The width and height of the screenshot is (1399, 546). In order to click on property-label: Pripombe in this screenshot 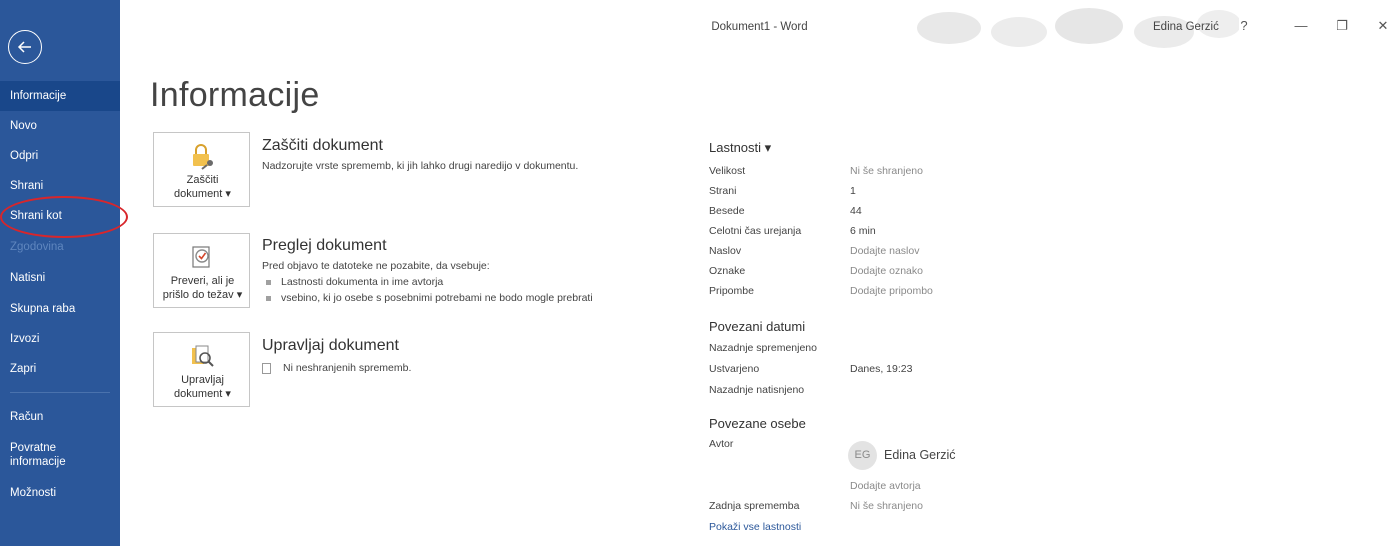, I will do `click(731, 291)`.